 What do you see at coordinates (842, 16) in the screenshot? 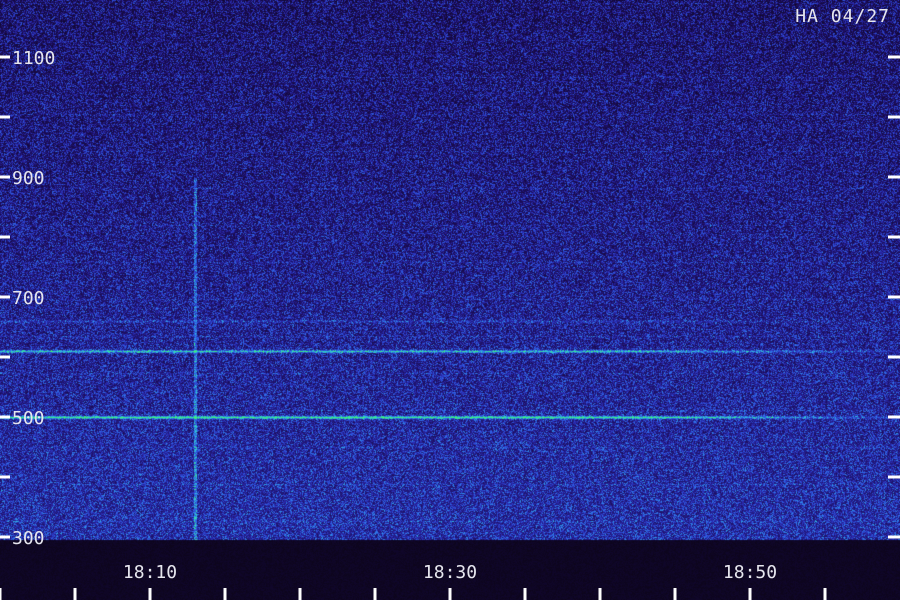
I see `station-date-label: HA 04/27` at bounding box center [842, 16].